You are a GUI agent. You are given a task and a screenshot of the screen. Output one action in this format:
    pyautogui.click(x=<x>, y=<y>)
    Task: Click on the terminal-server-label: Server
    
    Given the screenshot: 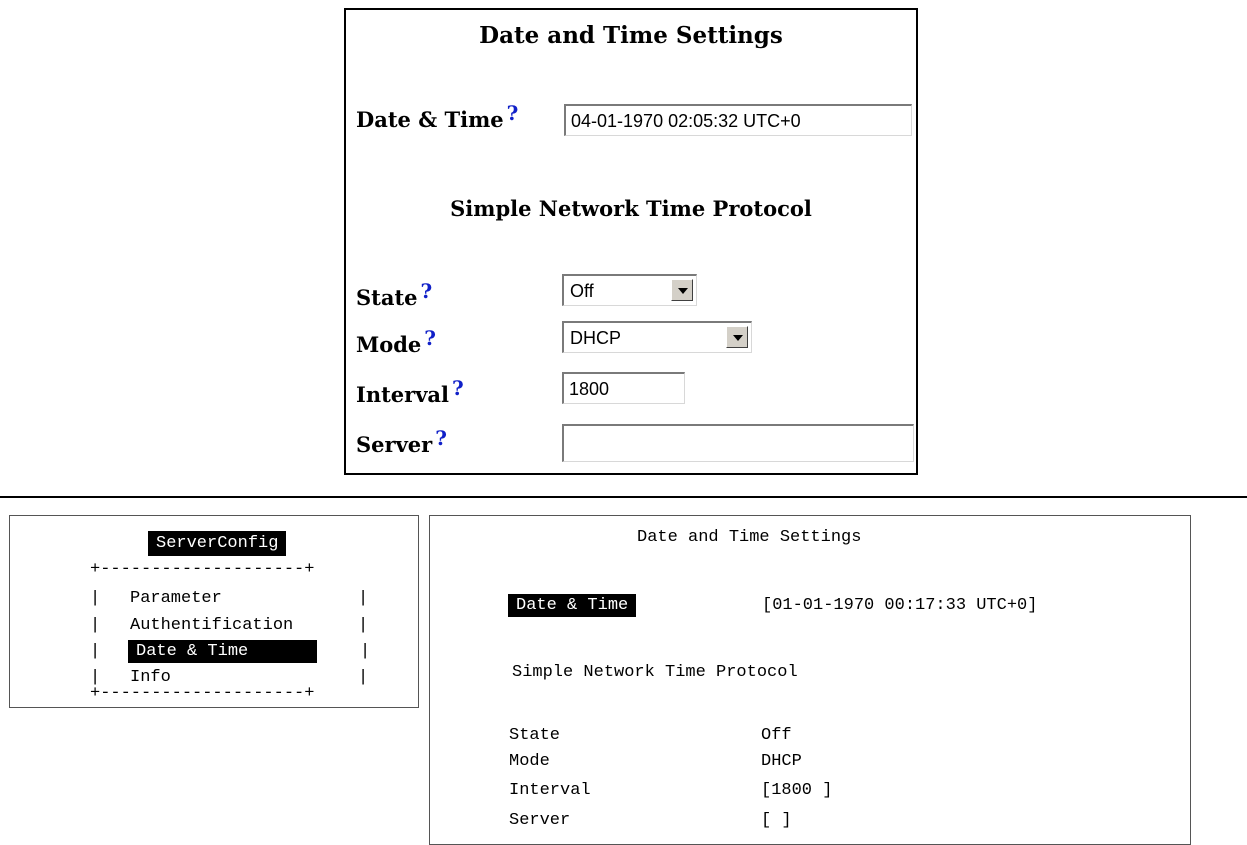 What is the action you would take?
    pyautogui.click(x=540, y=820)
    